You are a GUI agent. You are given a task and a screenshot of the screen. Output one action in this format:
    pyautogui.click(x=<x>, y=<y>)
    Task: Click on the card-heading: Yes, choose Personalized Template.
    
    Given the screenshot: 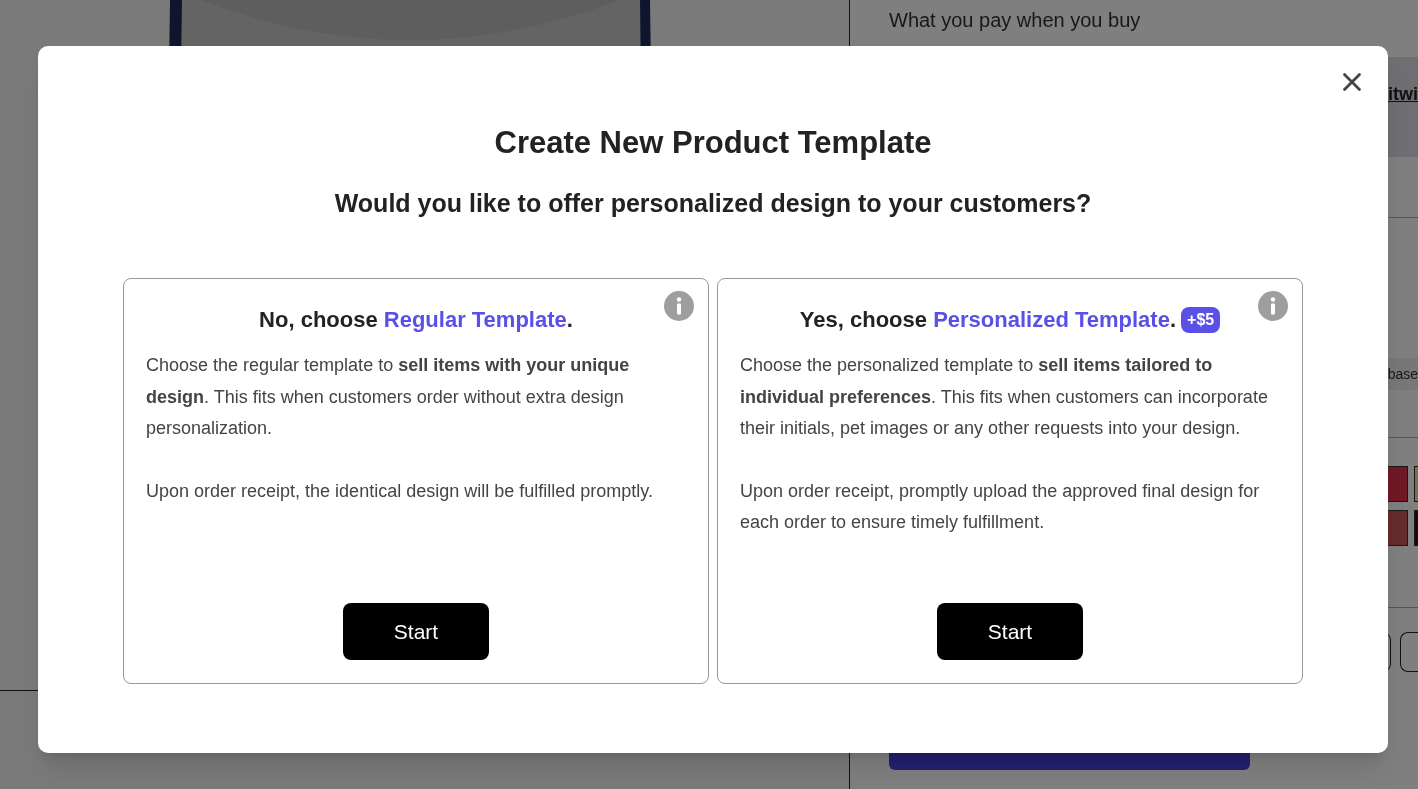 What is the action you would take?
    pyautogui.click(x=988, y=320)
    